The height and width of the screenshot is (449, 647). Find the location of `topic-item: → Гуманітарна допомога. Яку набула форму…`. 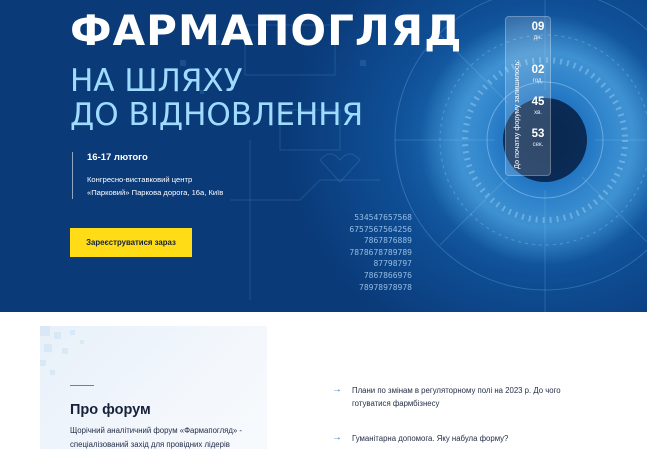

topic-item: → Гуманітарна допомога. Яку набула форму… is located at coordinates (457, 438).